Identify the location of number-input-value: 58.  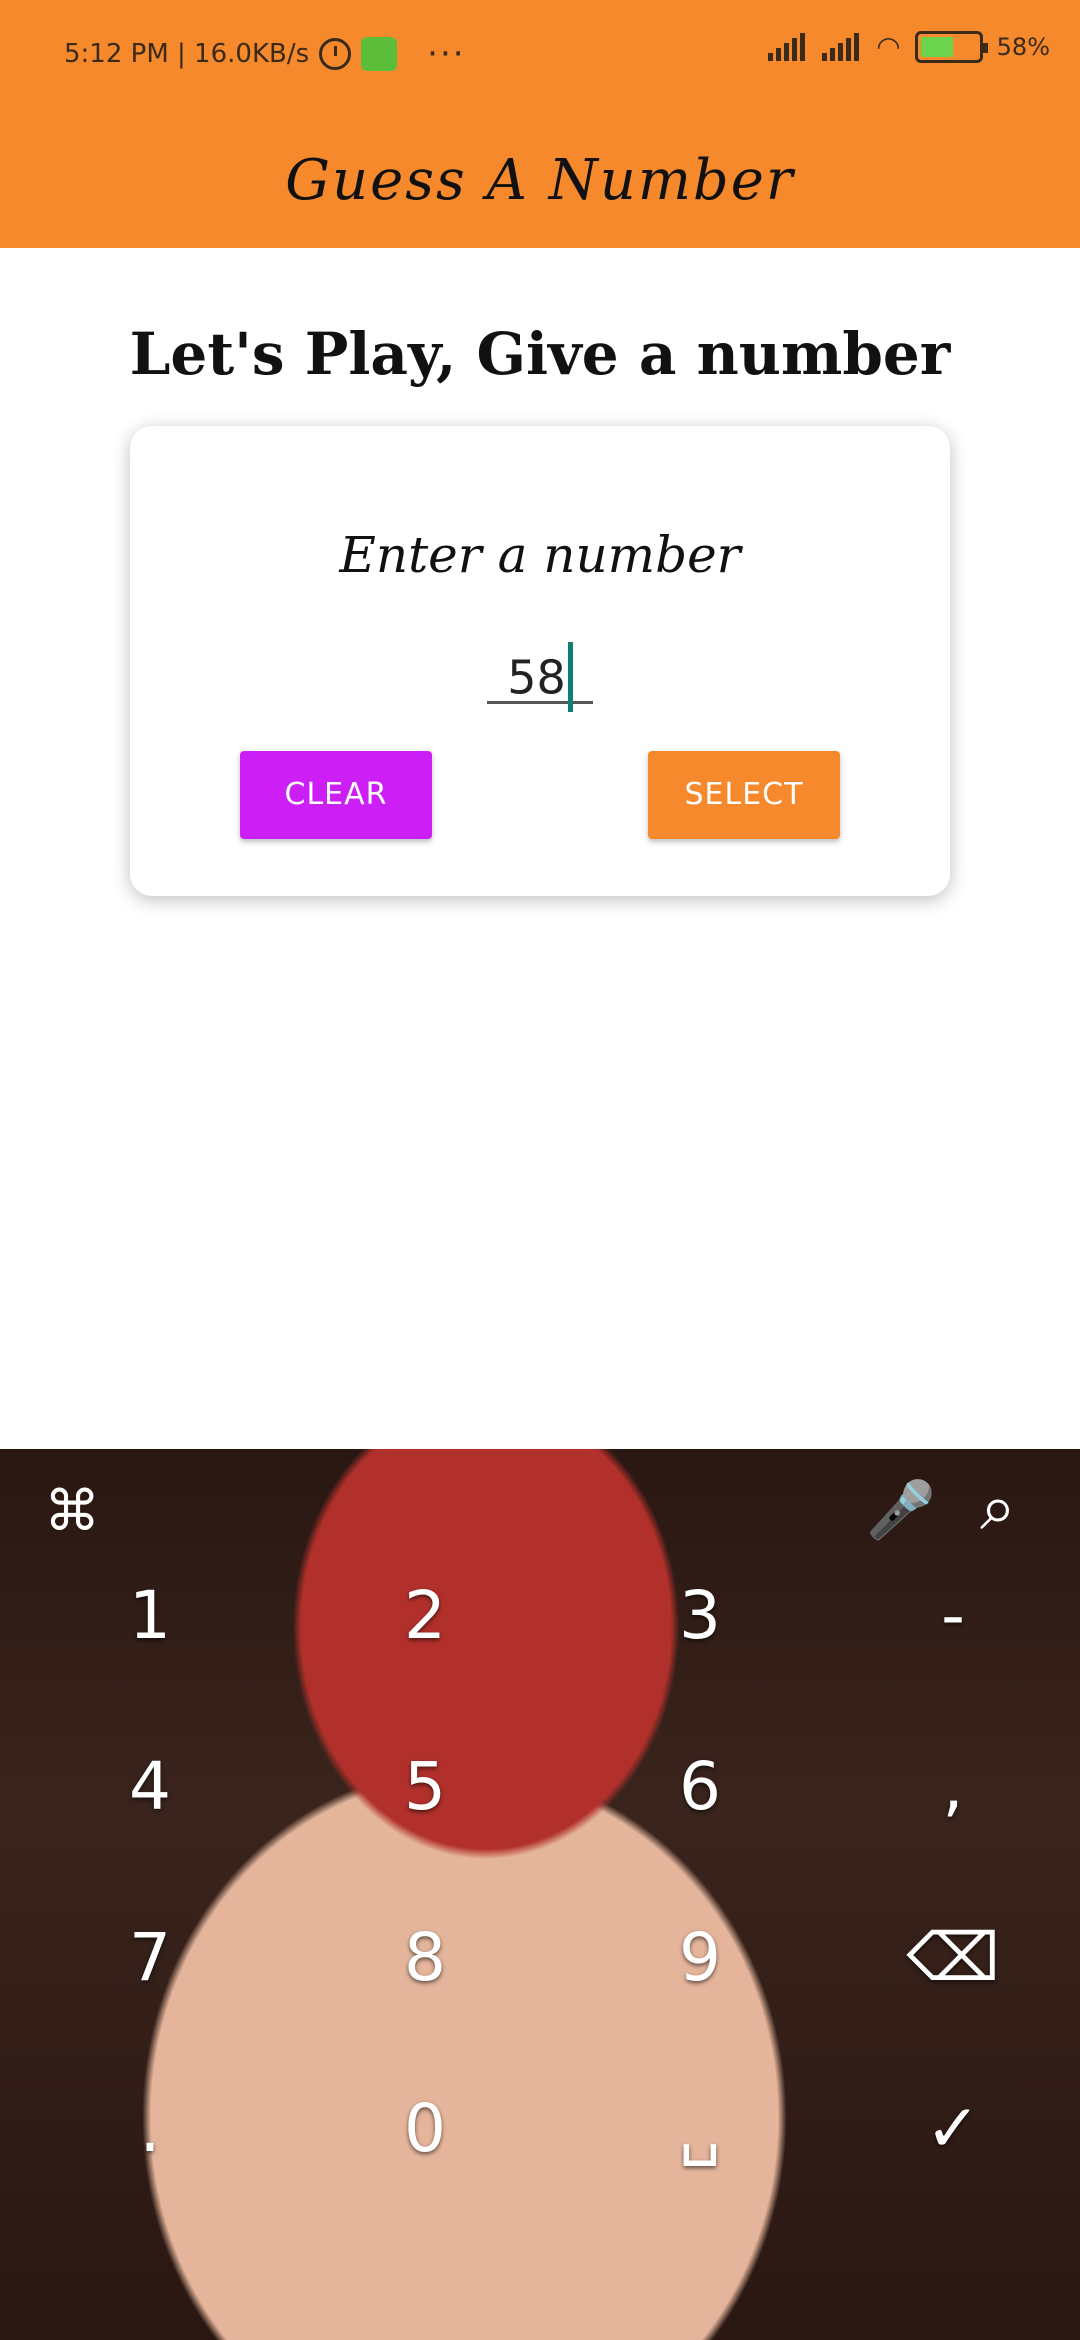
(536, 677).